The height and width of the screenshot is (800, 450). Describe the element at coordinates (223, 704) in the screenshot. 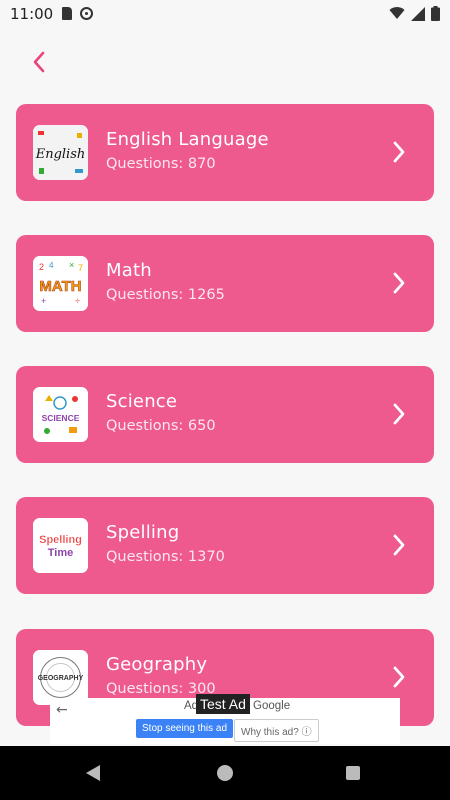

I see `test-ad-label: Test Ad` at that location.